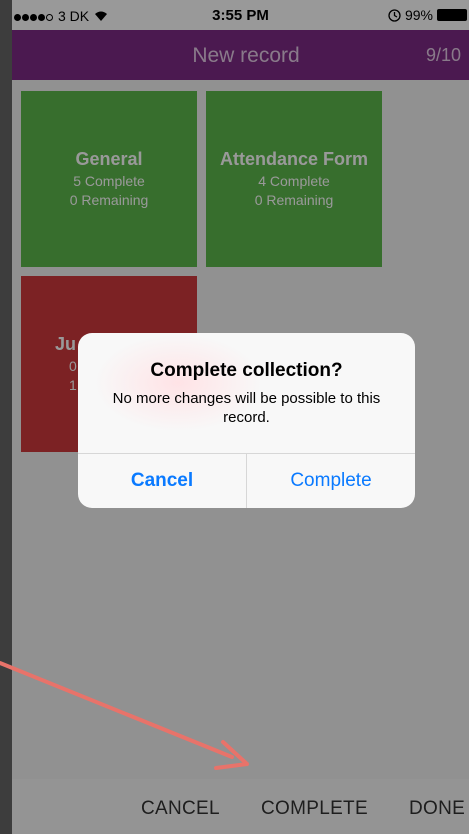 The width and height of the screenshot is (469, 834). I want to click on alert-complete-button: Complete, so click(331, 481).